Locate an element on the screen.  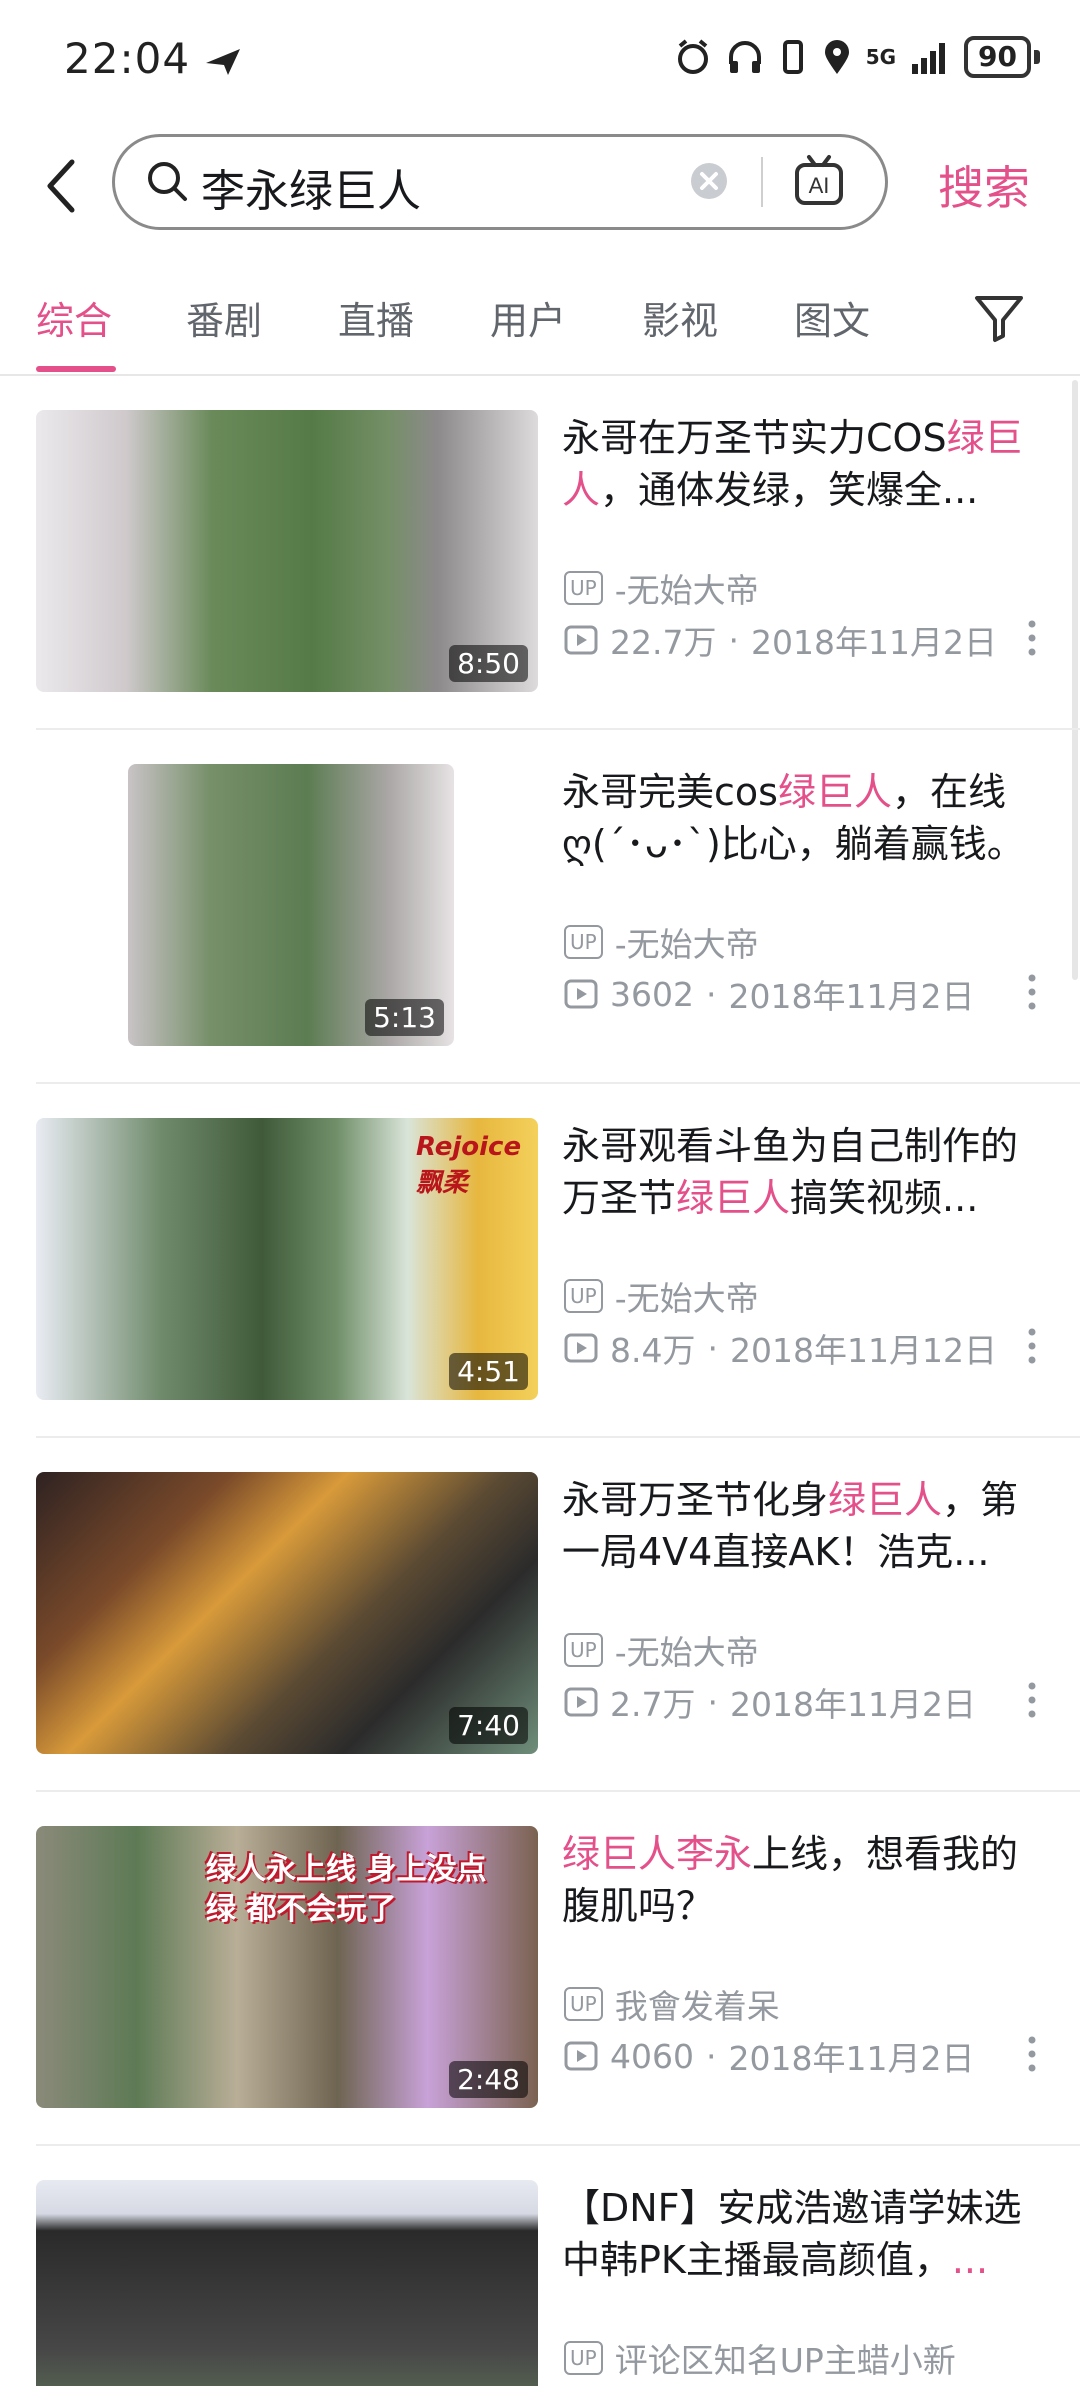
uploader-name: 评论区知名UP主蜡小新 is located at coordinates (785, 2358).